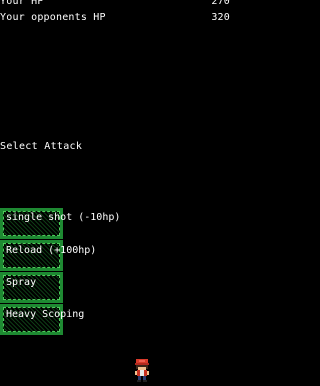 This screenshot has height=386, width=320. Describe the element at coordinates (45, 315) in the screenshot. I see `attack-label-heavy-scoping: Heavy Scoping` at that location.